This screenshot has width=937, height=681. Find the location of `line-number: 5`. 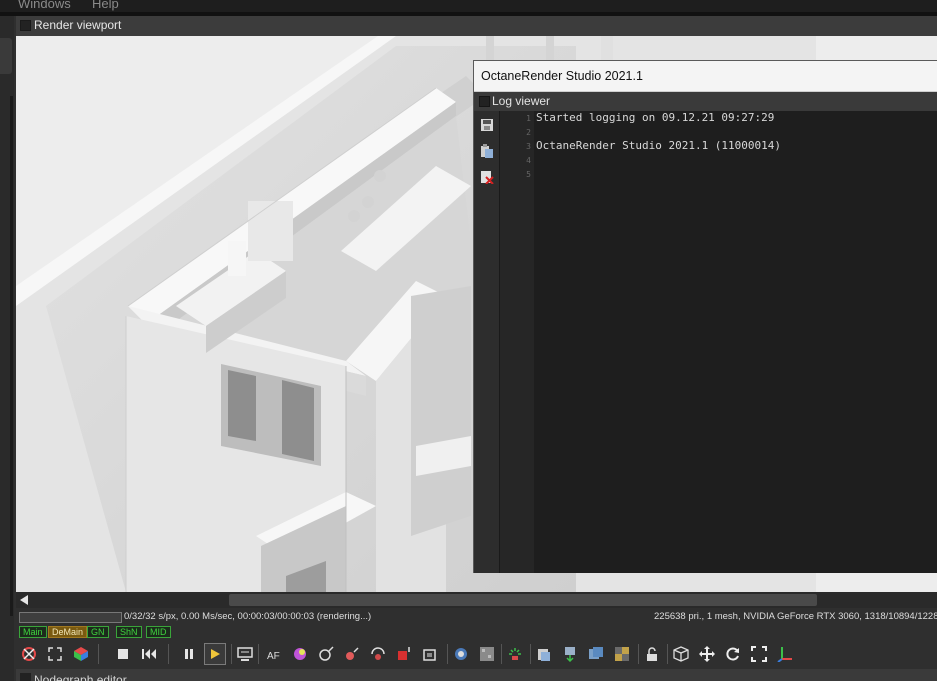

line-number: 5 is located at coordinates (528, 174).